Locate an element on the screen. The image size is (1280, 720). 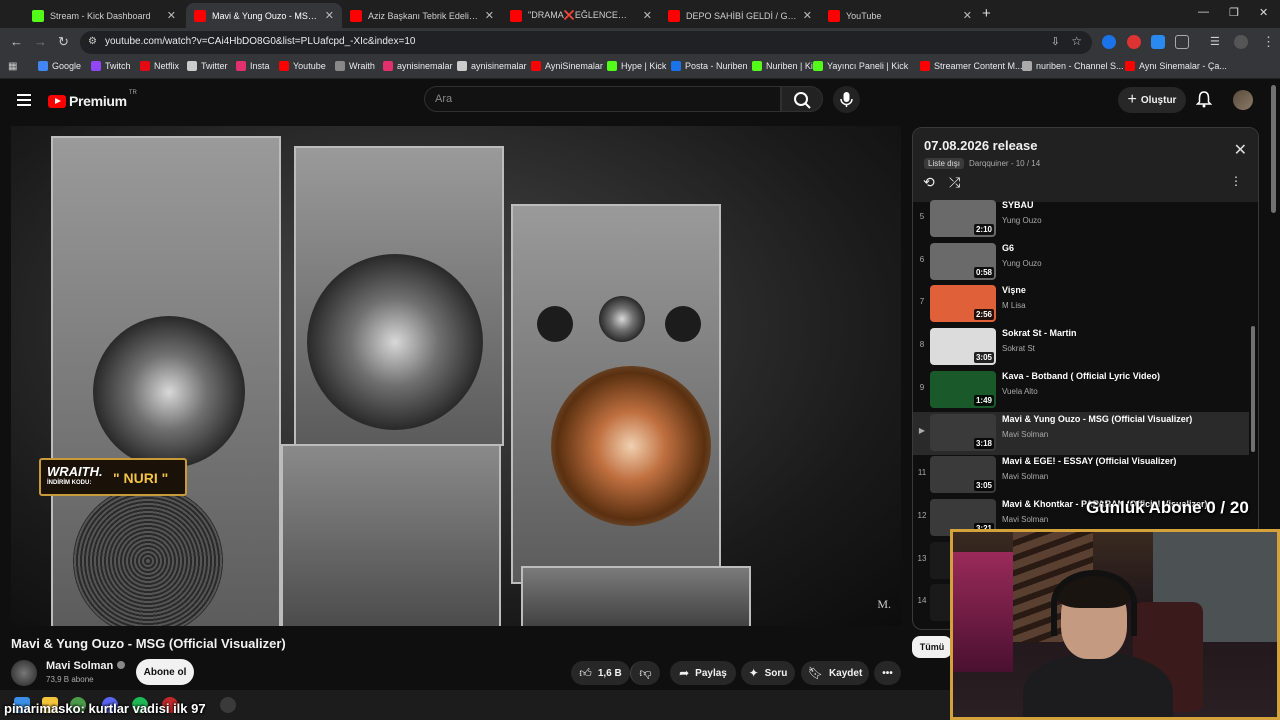
bookmark-item: Yayıncı Paneli | Kick is located at coordinates (860, 66).